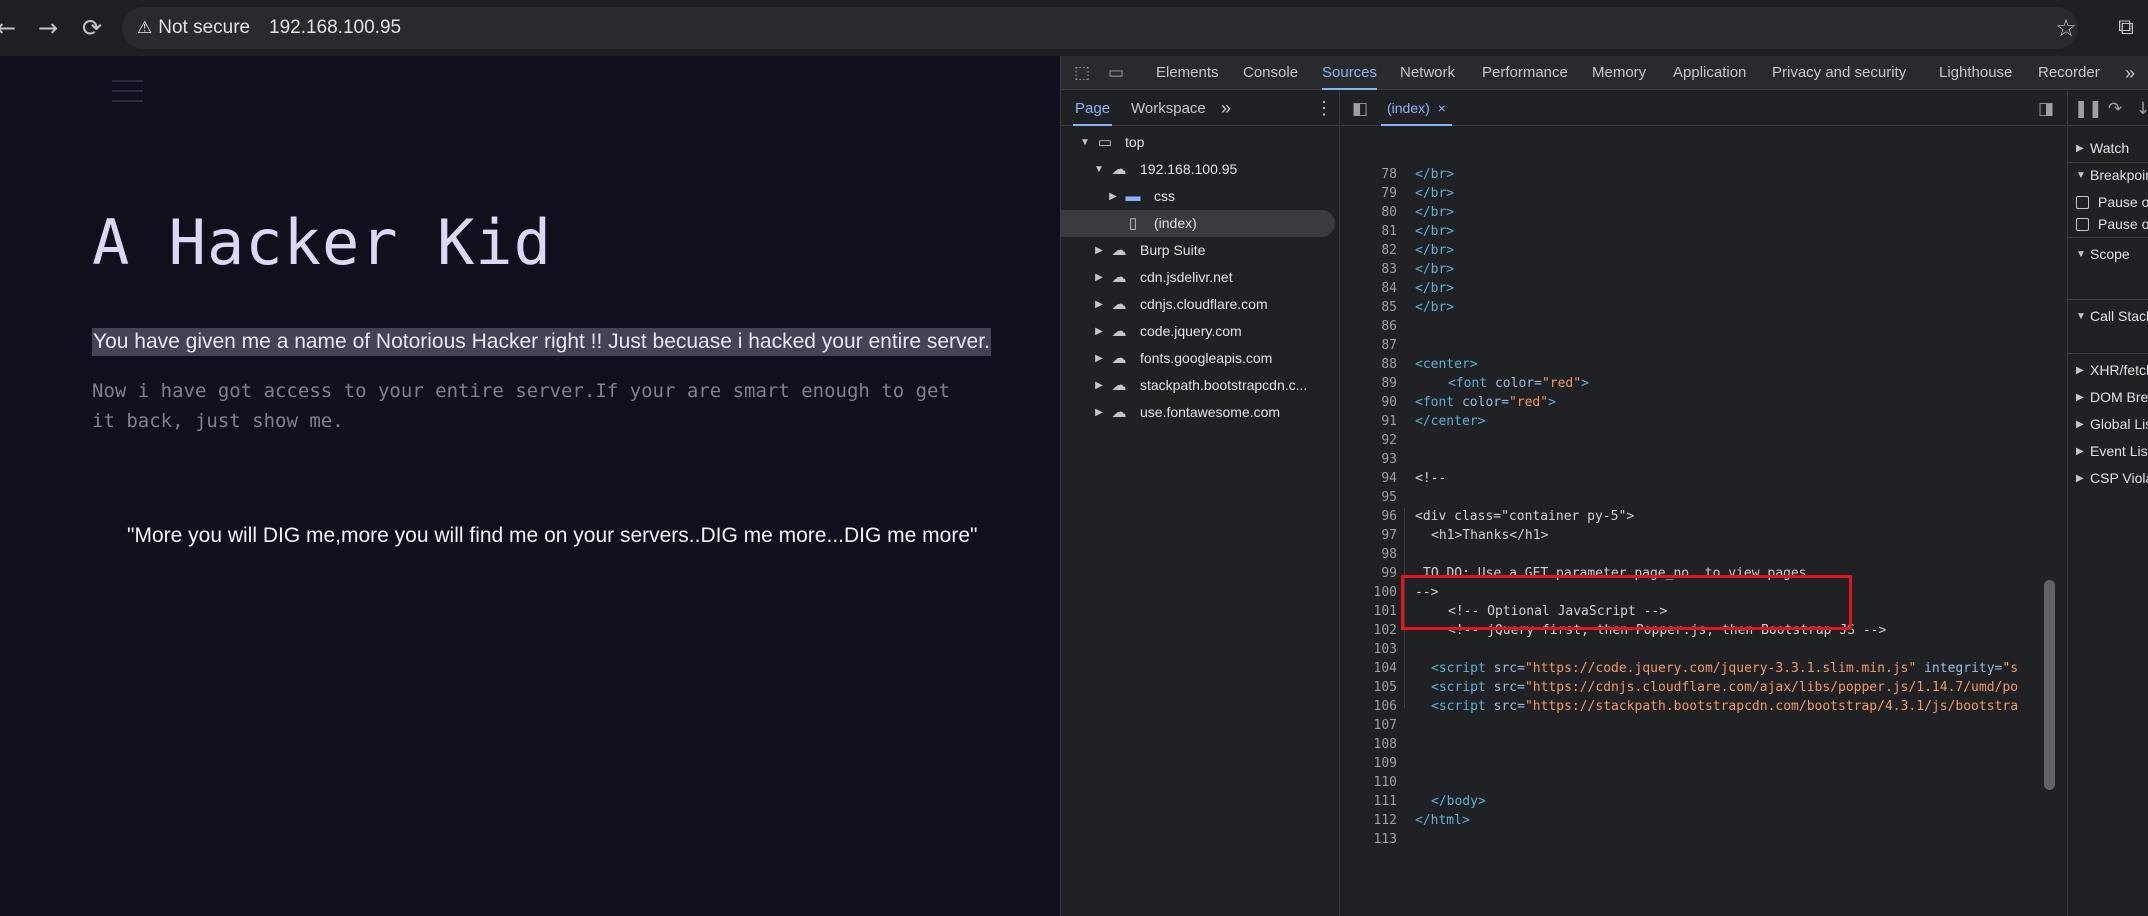 The height and width of the screenshot is (916, 2148). I want to click on tree-label: code.jquery.com, so click(1191, 331).